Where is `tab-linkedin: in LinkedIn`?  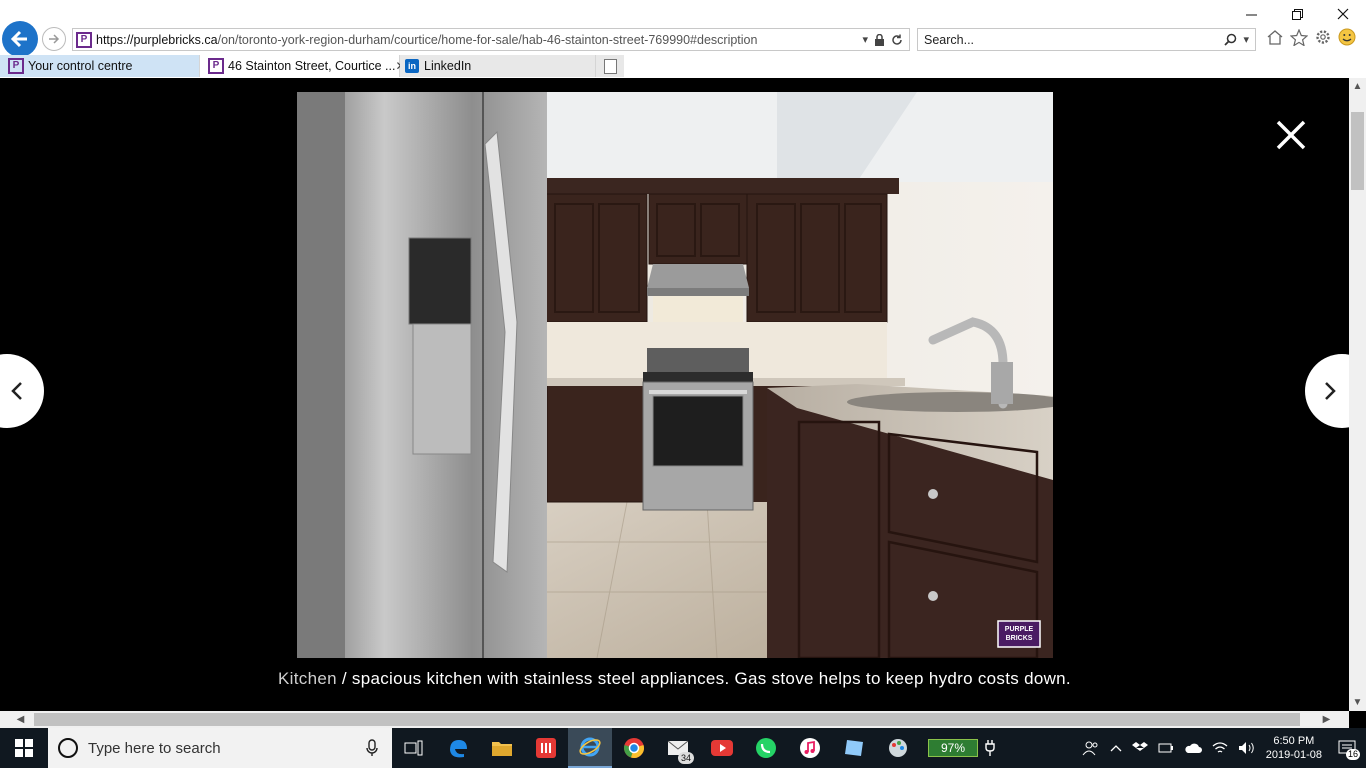
tab-linkedin: in LinkedIn is located at coordinates (498, 66).